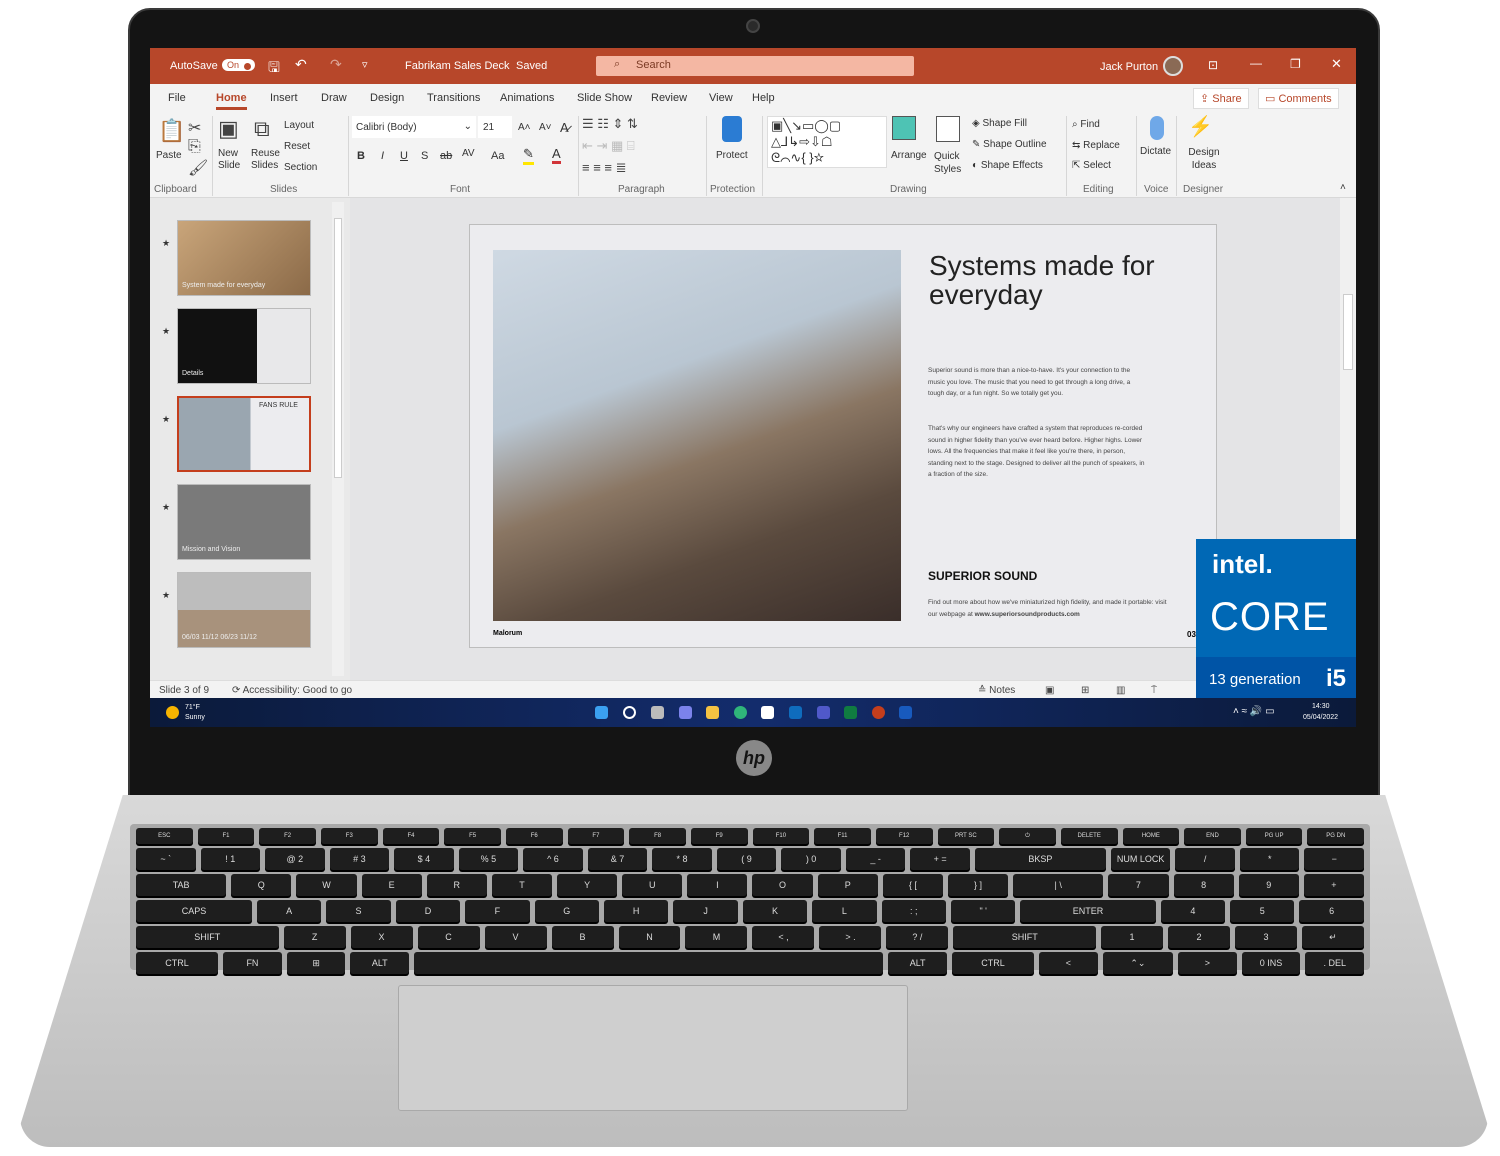  Describe the element at coordinates (878, 712) in the screenshot. I see `powerpoint-icon` at that location.